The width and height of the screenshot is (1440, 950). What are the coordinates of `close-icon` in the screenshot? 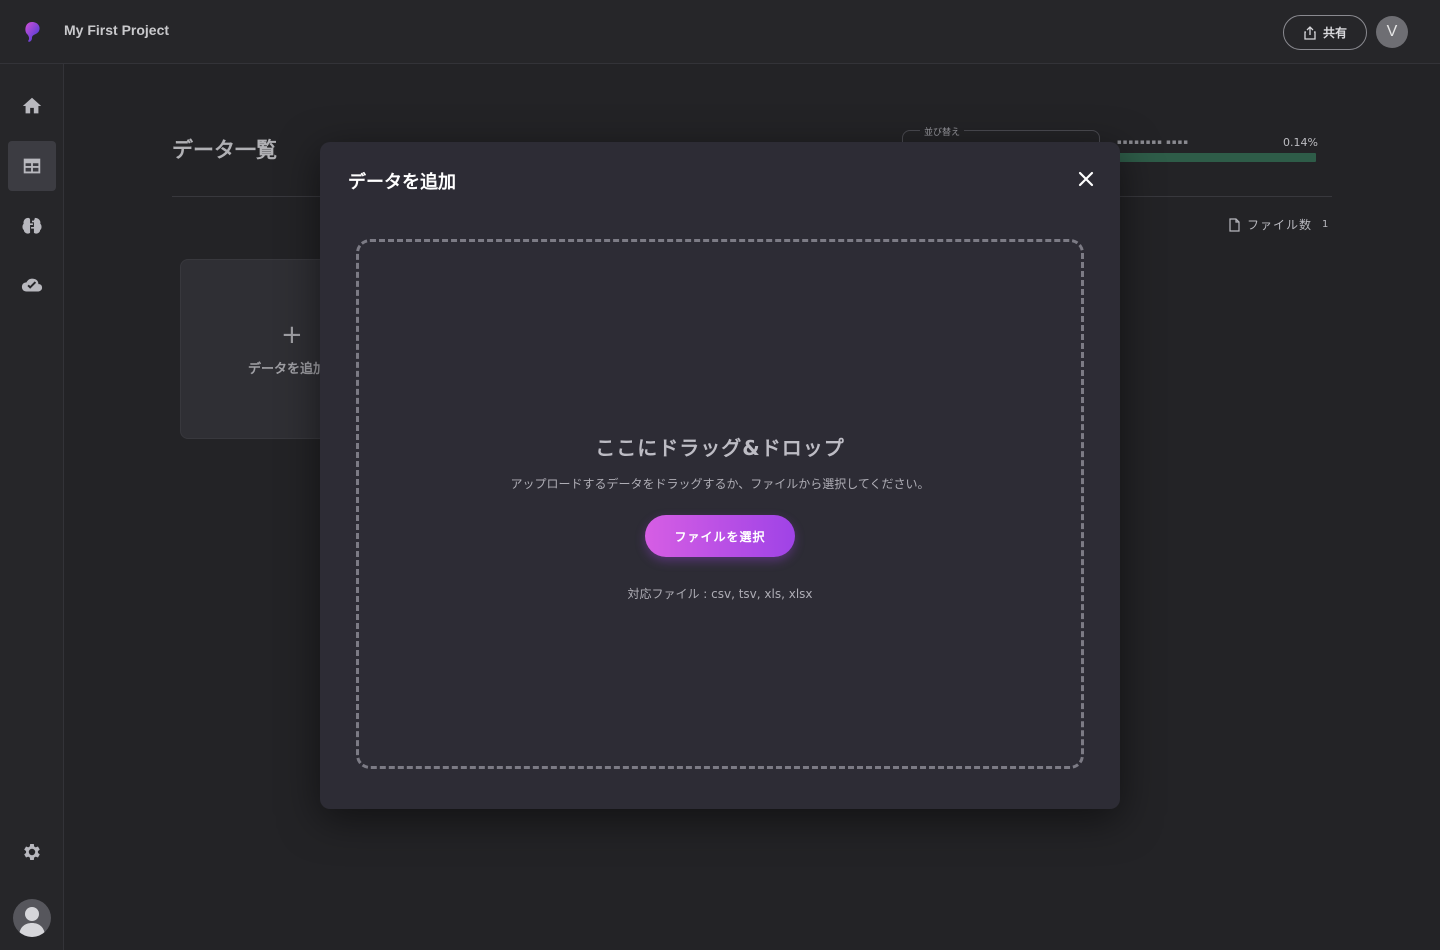 It's located at (1086, 179).